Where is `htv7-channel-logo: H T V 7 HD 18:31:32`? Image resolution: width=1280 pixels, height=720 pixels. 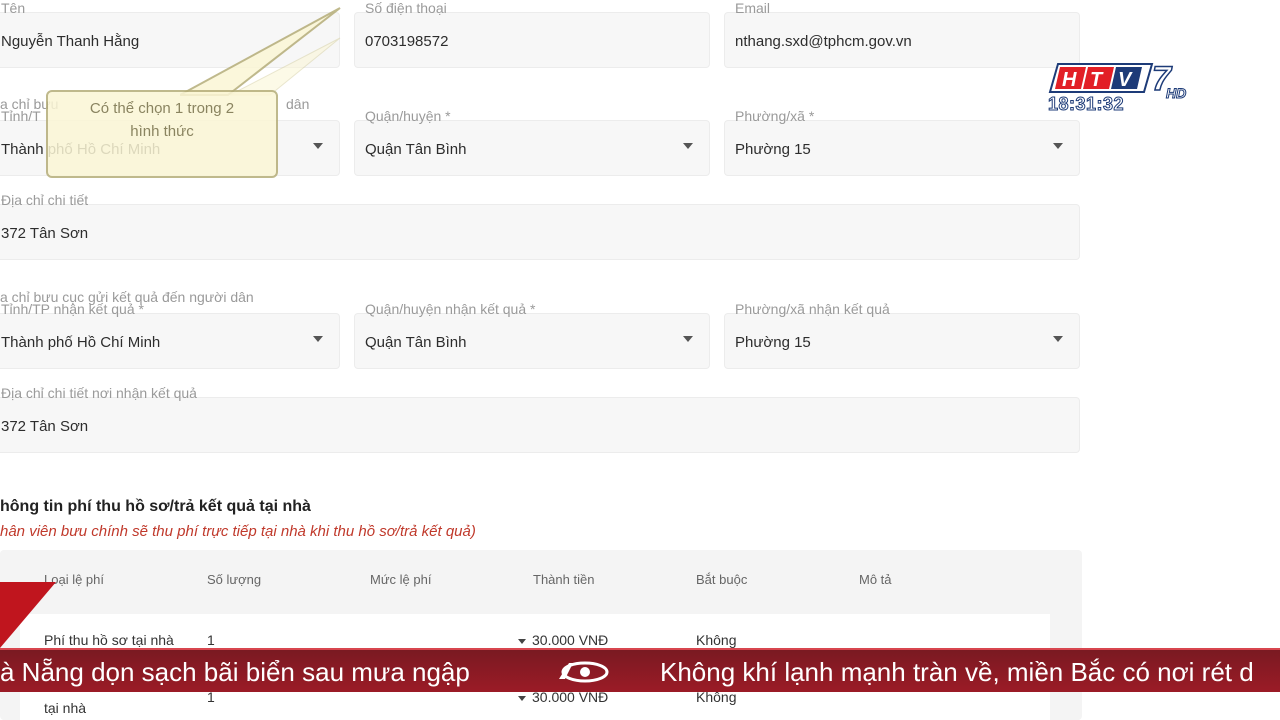
htv7-channel-logo: H T V 7 HD 18:31:32 is located at coordinates (1122, 88).